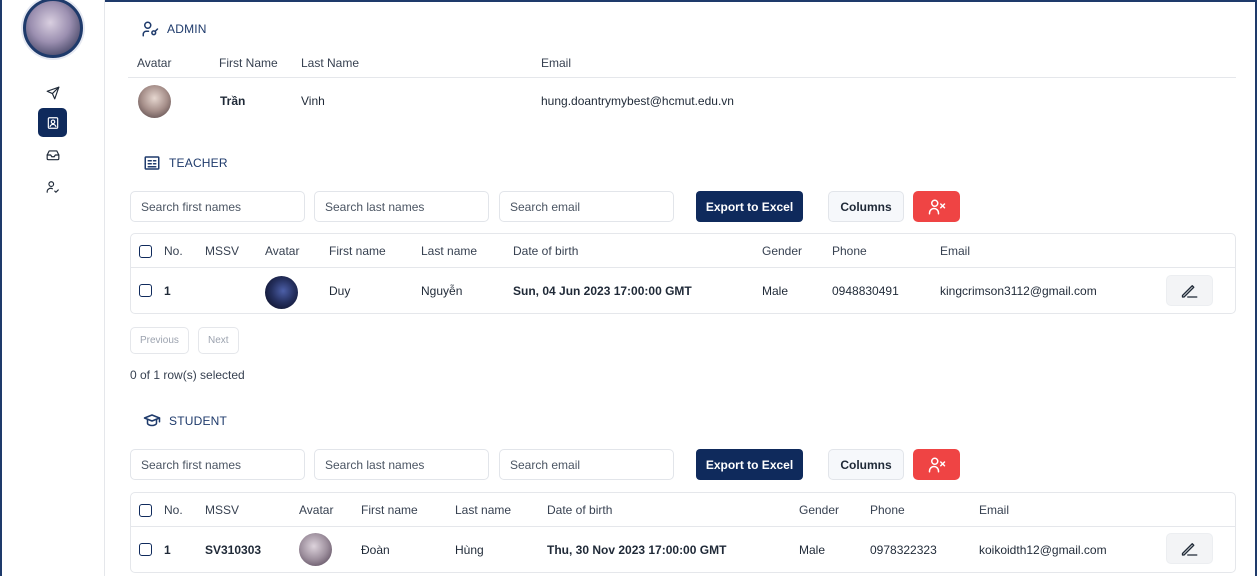  What do you see at coordinates (316, 510) in the screenshot?
I see `student-col-avatar: Avatar` at bounding box center [316, 510].